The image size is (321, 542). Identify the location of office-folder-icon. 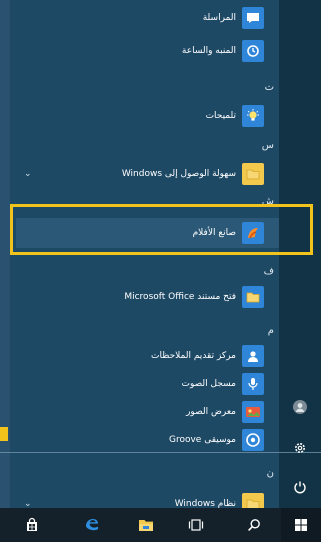
(253, 297).